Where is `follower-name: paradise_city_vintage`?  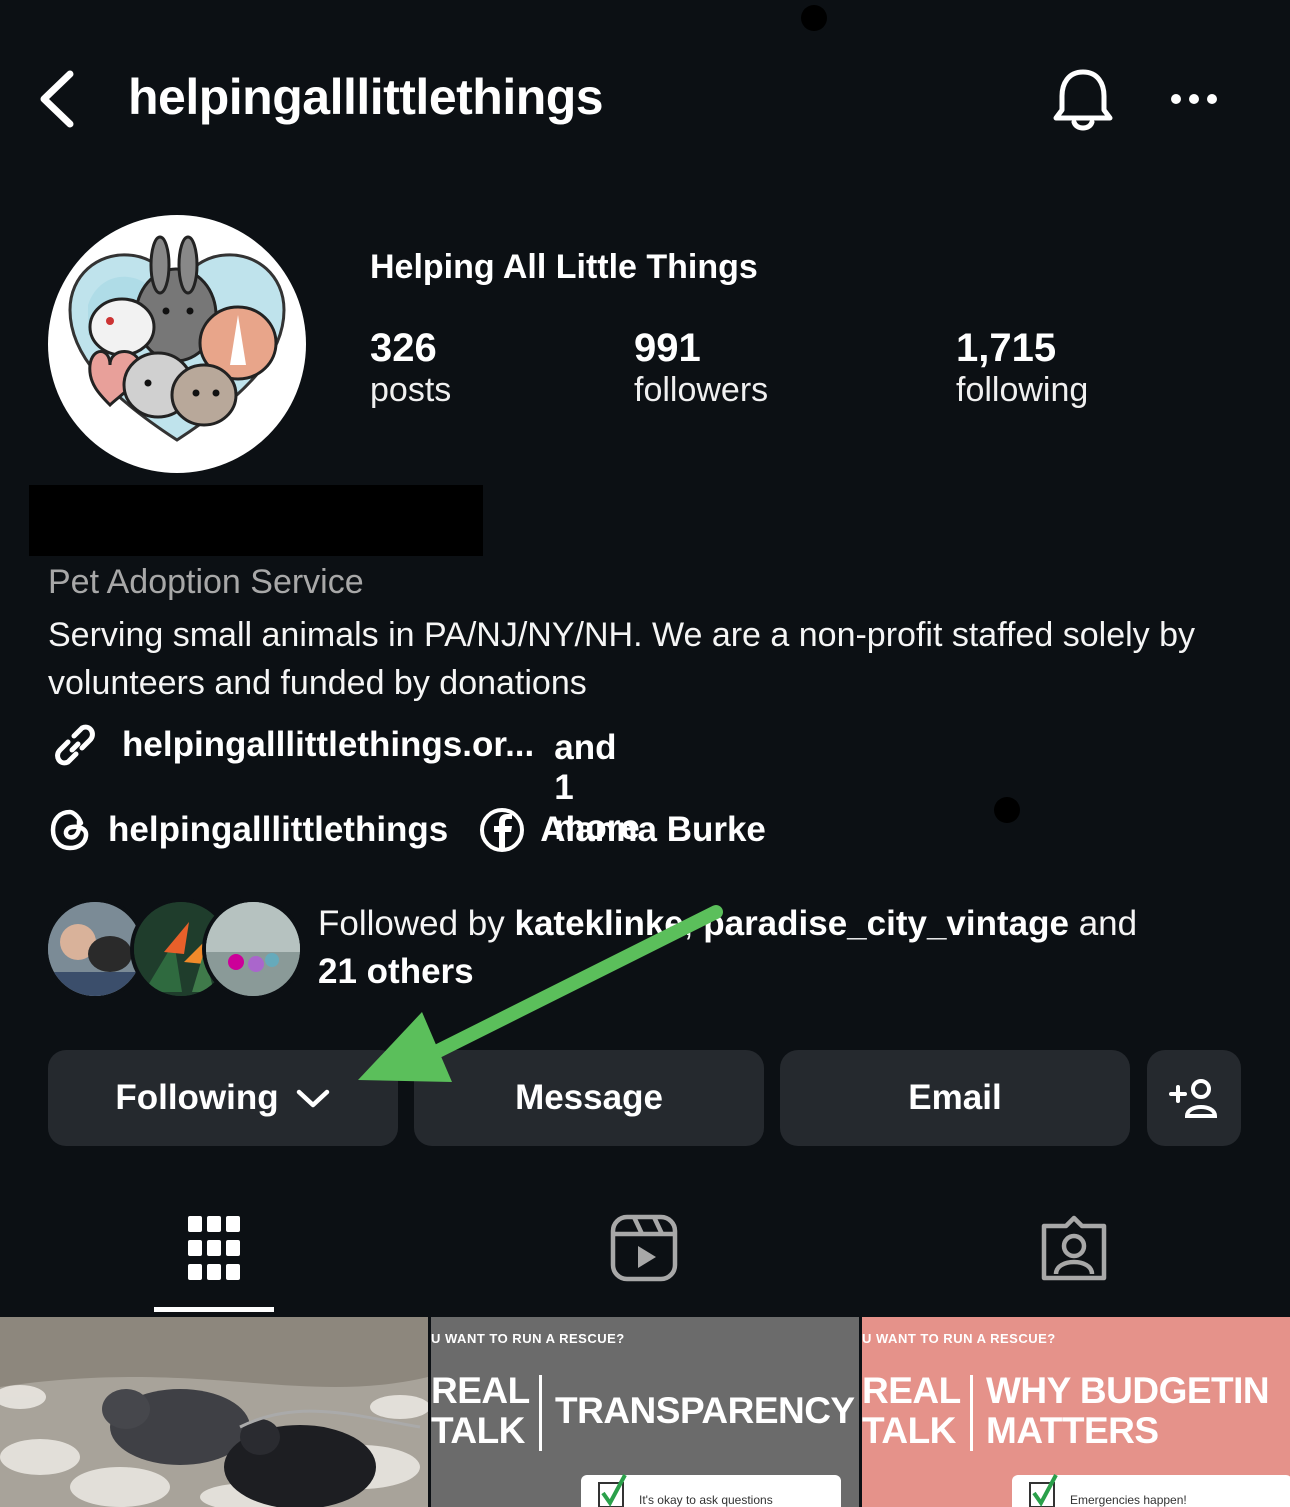
follower-name: paradise_city_vintage is located at coordinates (886, 923).